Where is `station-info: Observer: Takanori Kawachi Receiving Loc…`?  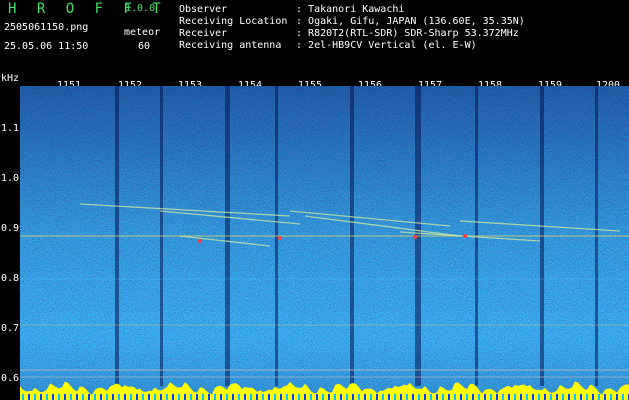 station-info: Observer: Takanori Kawachi Receiving Loc… is located at coordinates (352, 28).